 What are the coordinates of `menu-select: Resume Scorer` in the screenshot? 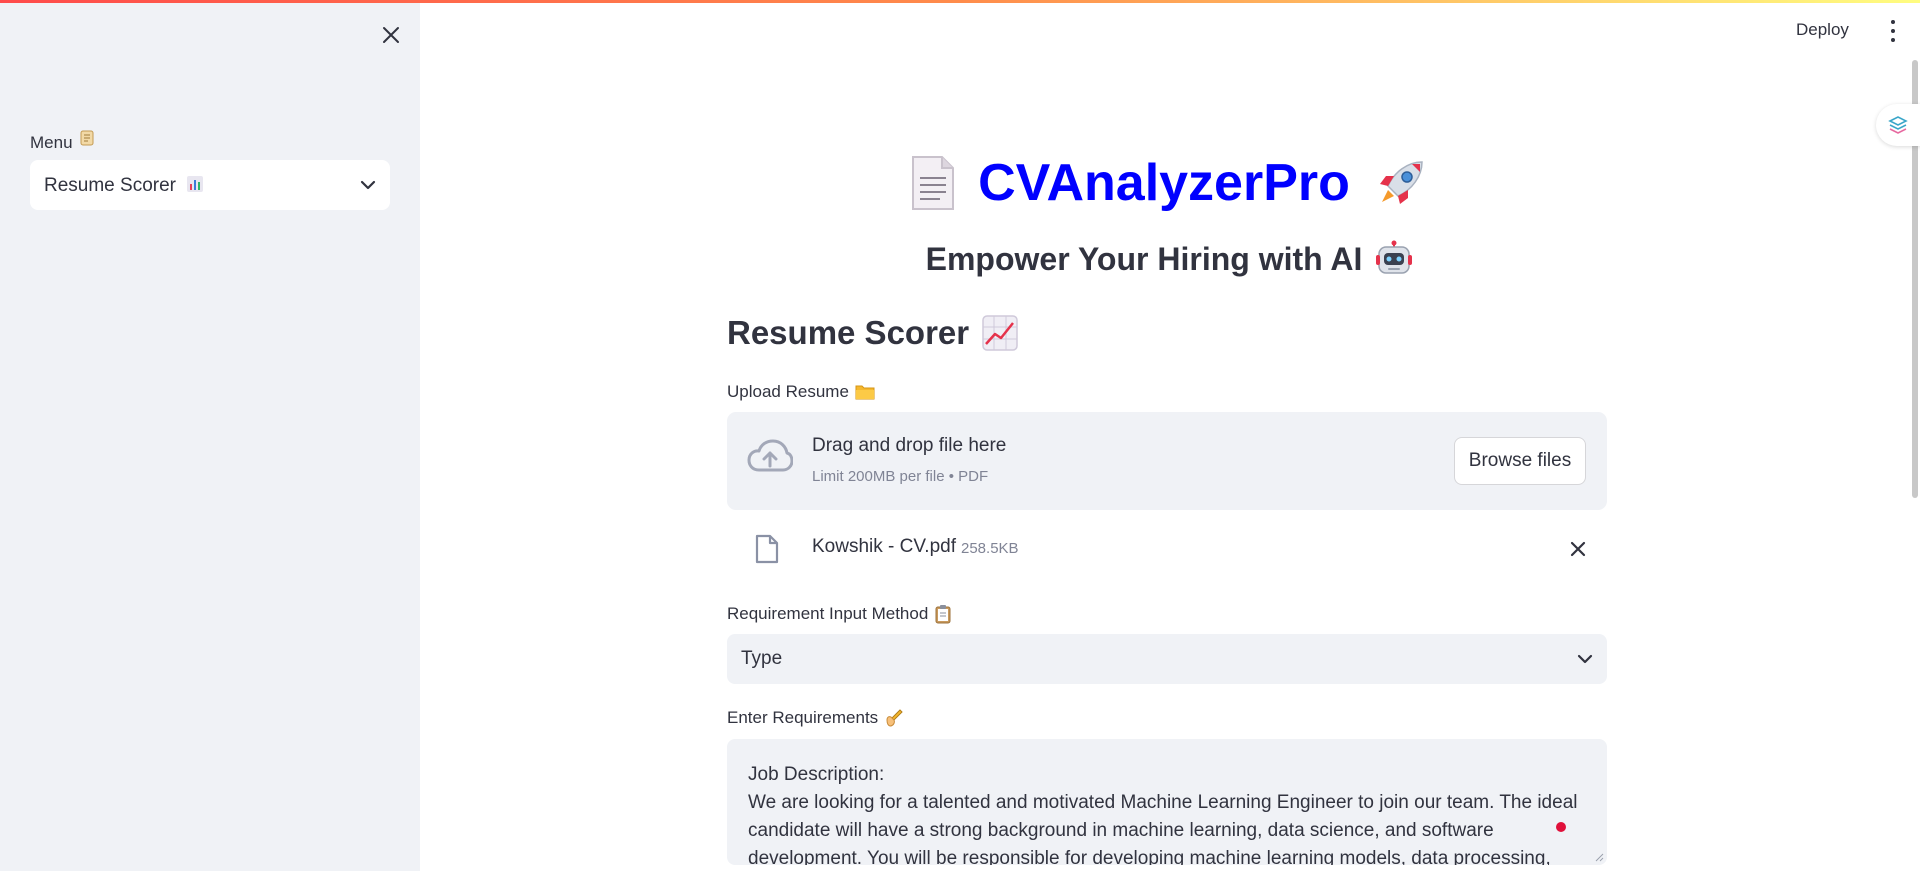 It's located at (210, 185).